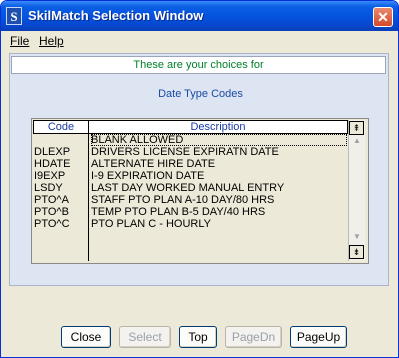 The image size is (399, 358). Describe the element at coordinates (151, 224) in the screenshot. I see `row-description: PTO PLAN C - HOURLY` at that location.